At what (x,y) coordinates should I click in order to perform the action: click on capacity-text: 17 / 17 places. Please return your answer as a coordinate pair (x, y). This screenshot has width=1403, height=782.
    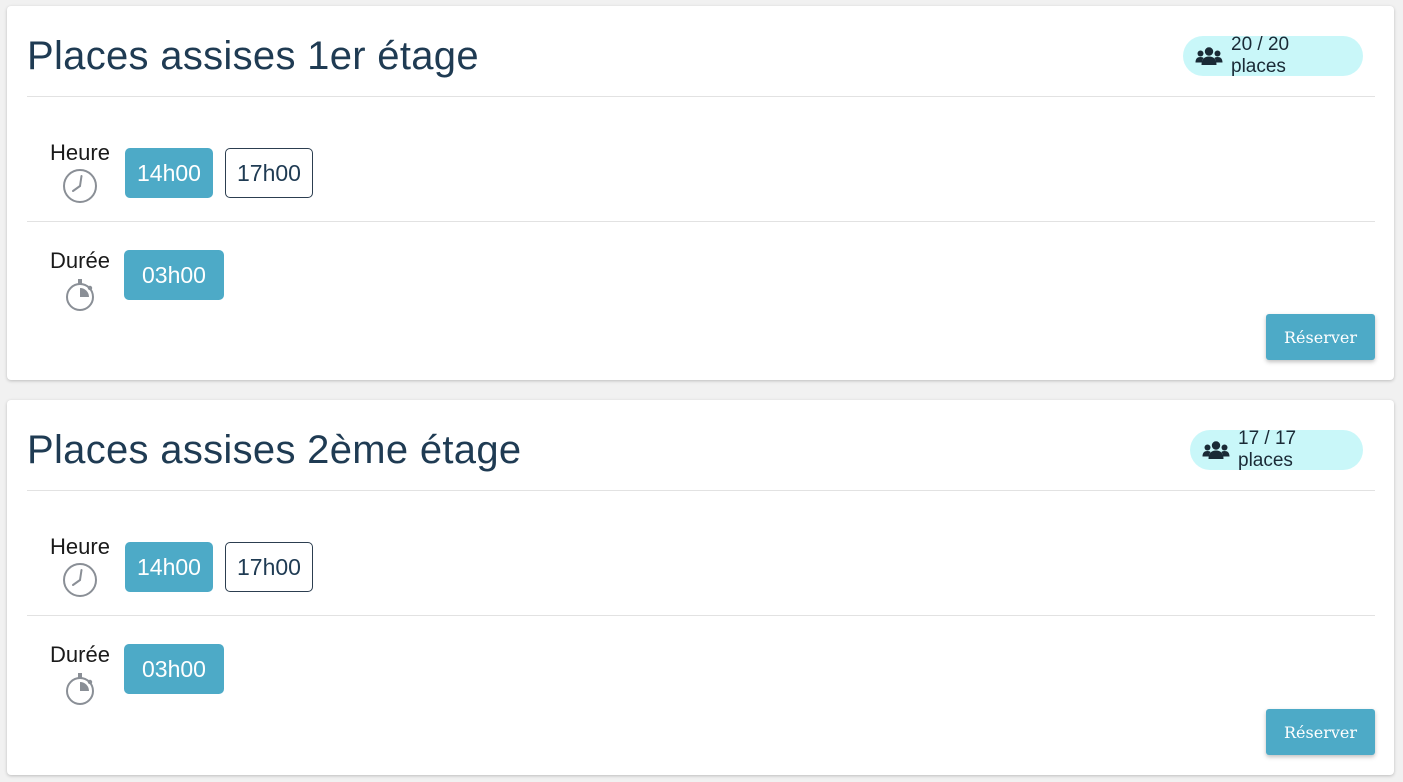
    Looking at the image, I should click on (1267, 449).